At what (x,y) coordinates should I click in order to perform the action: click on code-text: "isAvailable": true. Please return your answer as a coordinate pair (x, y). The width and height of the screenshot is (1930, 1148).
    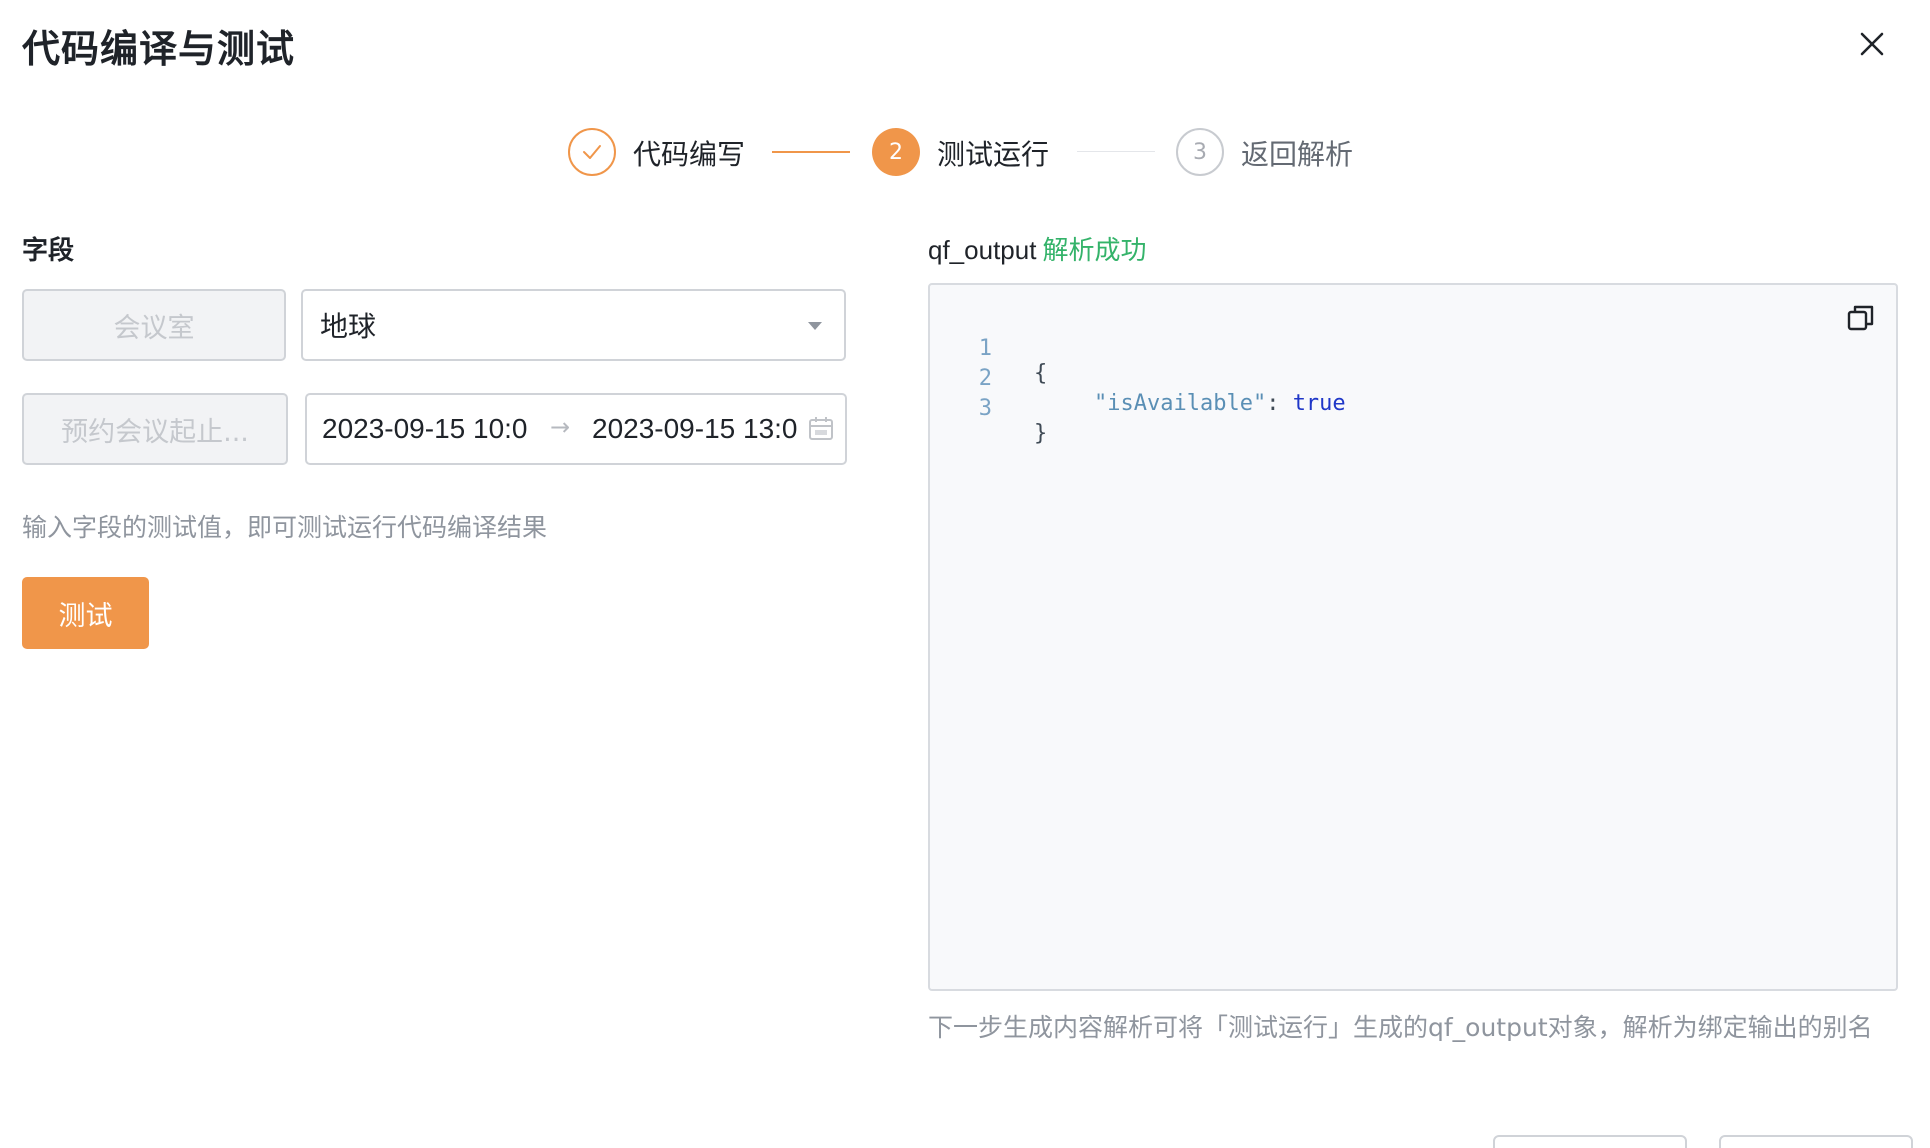
    Looking at the image, I should click on (1220, 403).